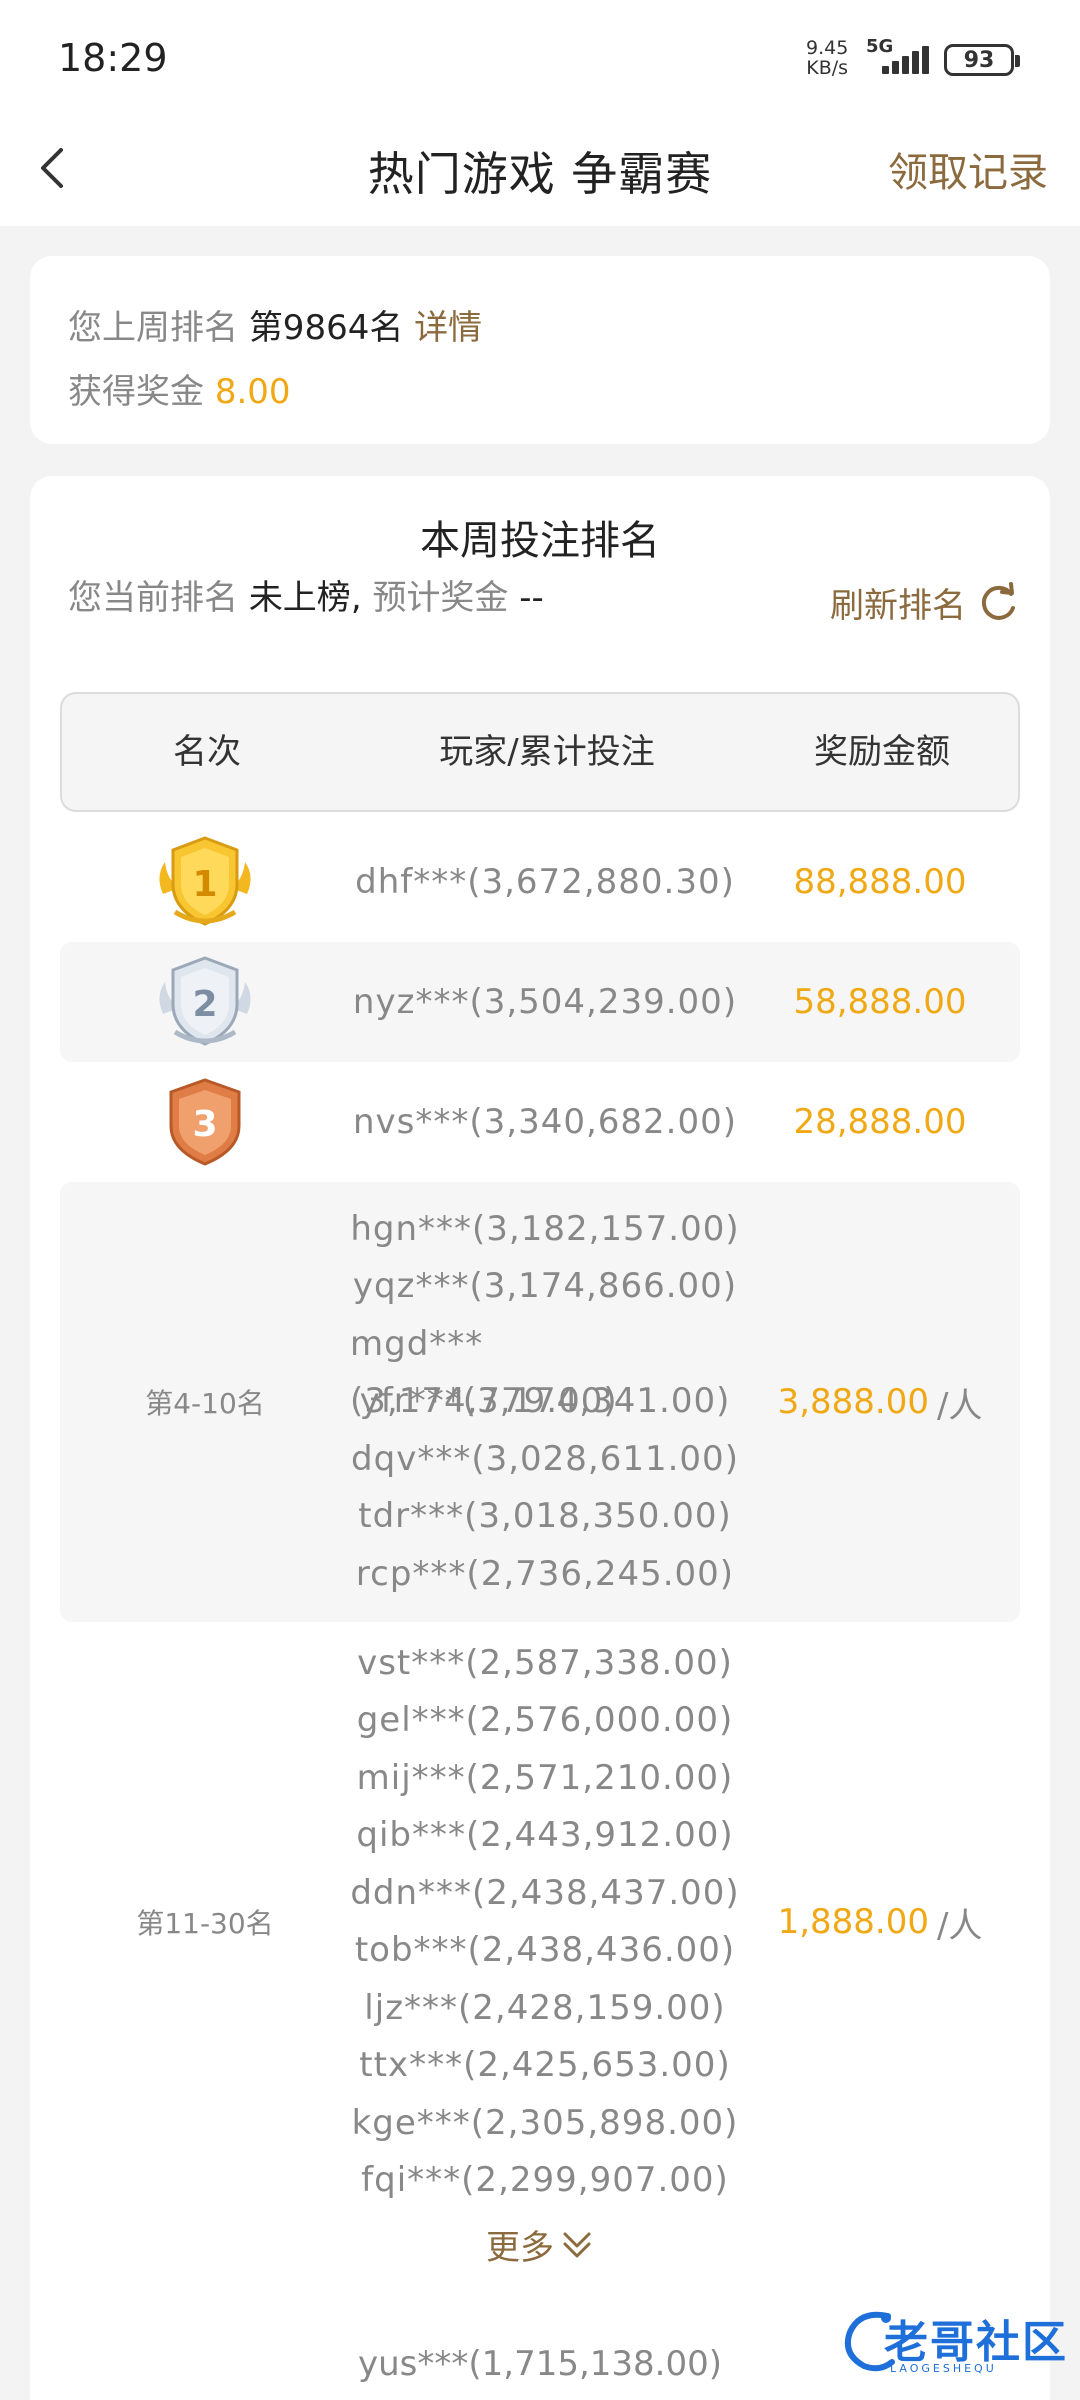  I want to click on refresh-rank-label: 刷新排名, so click(898, 606).